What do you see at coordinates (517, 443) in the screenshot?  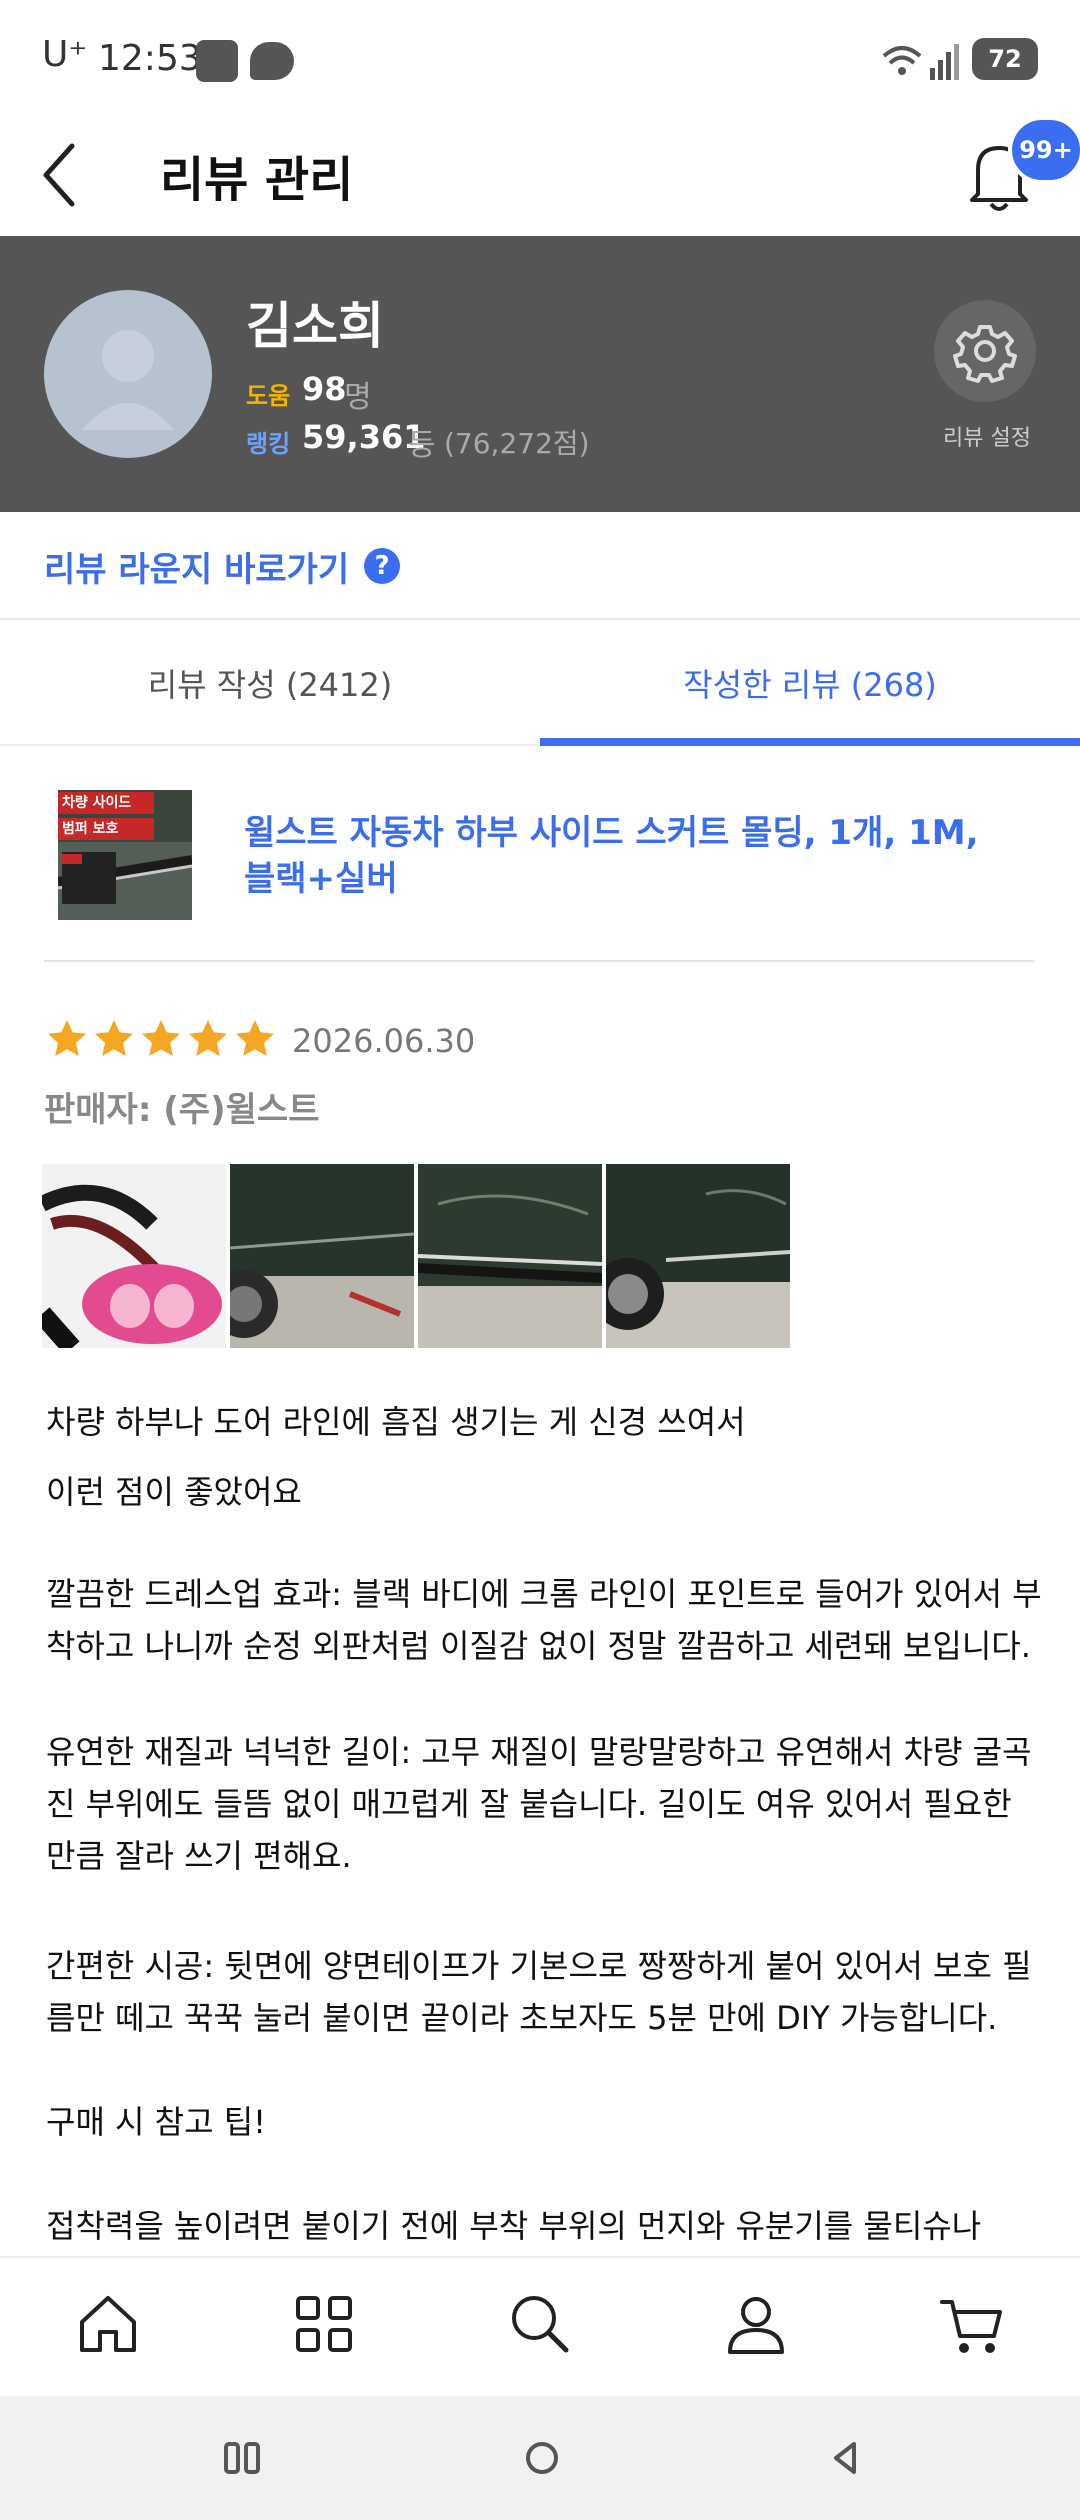 I see `rank-score: (76,272점)` at bounding box center [517, 443].